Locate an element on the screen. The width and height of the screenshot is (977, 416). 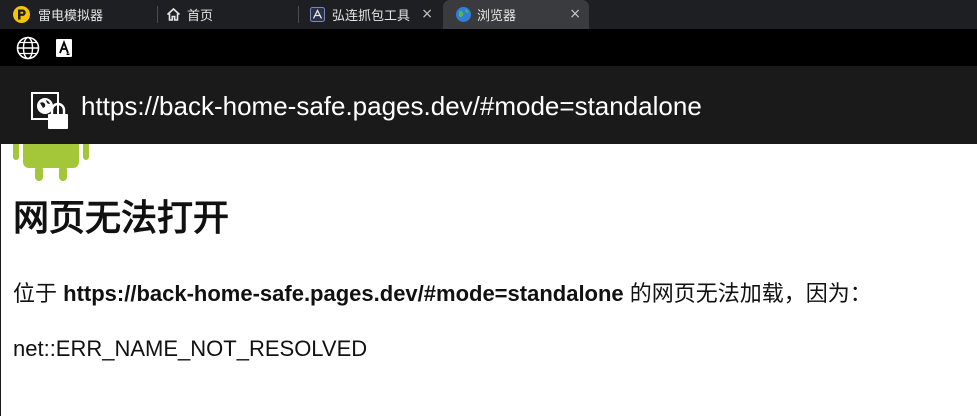
tab-label: 弘连抓包工具 is located at coordinates (371, 16).